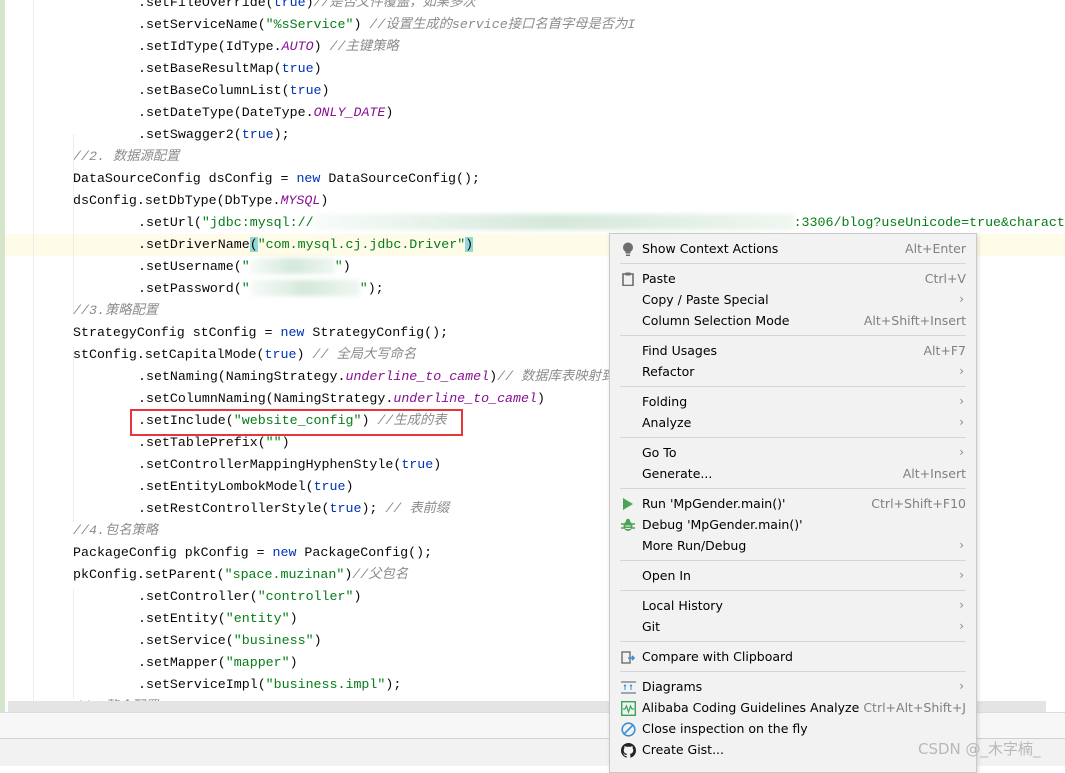  Describe the element at coordinates (659, 452) in the screenshot. I see `menu-item-label: Go To` at that location.